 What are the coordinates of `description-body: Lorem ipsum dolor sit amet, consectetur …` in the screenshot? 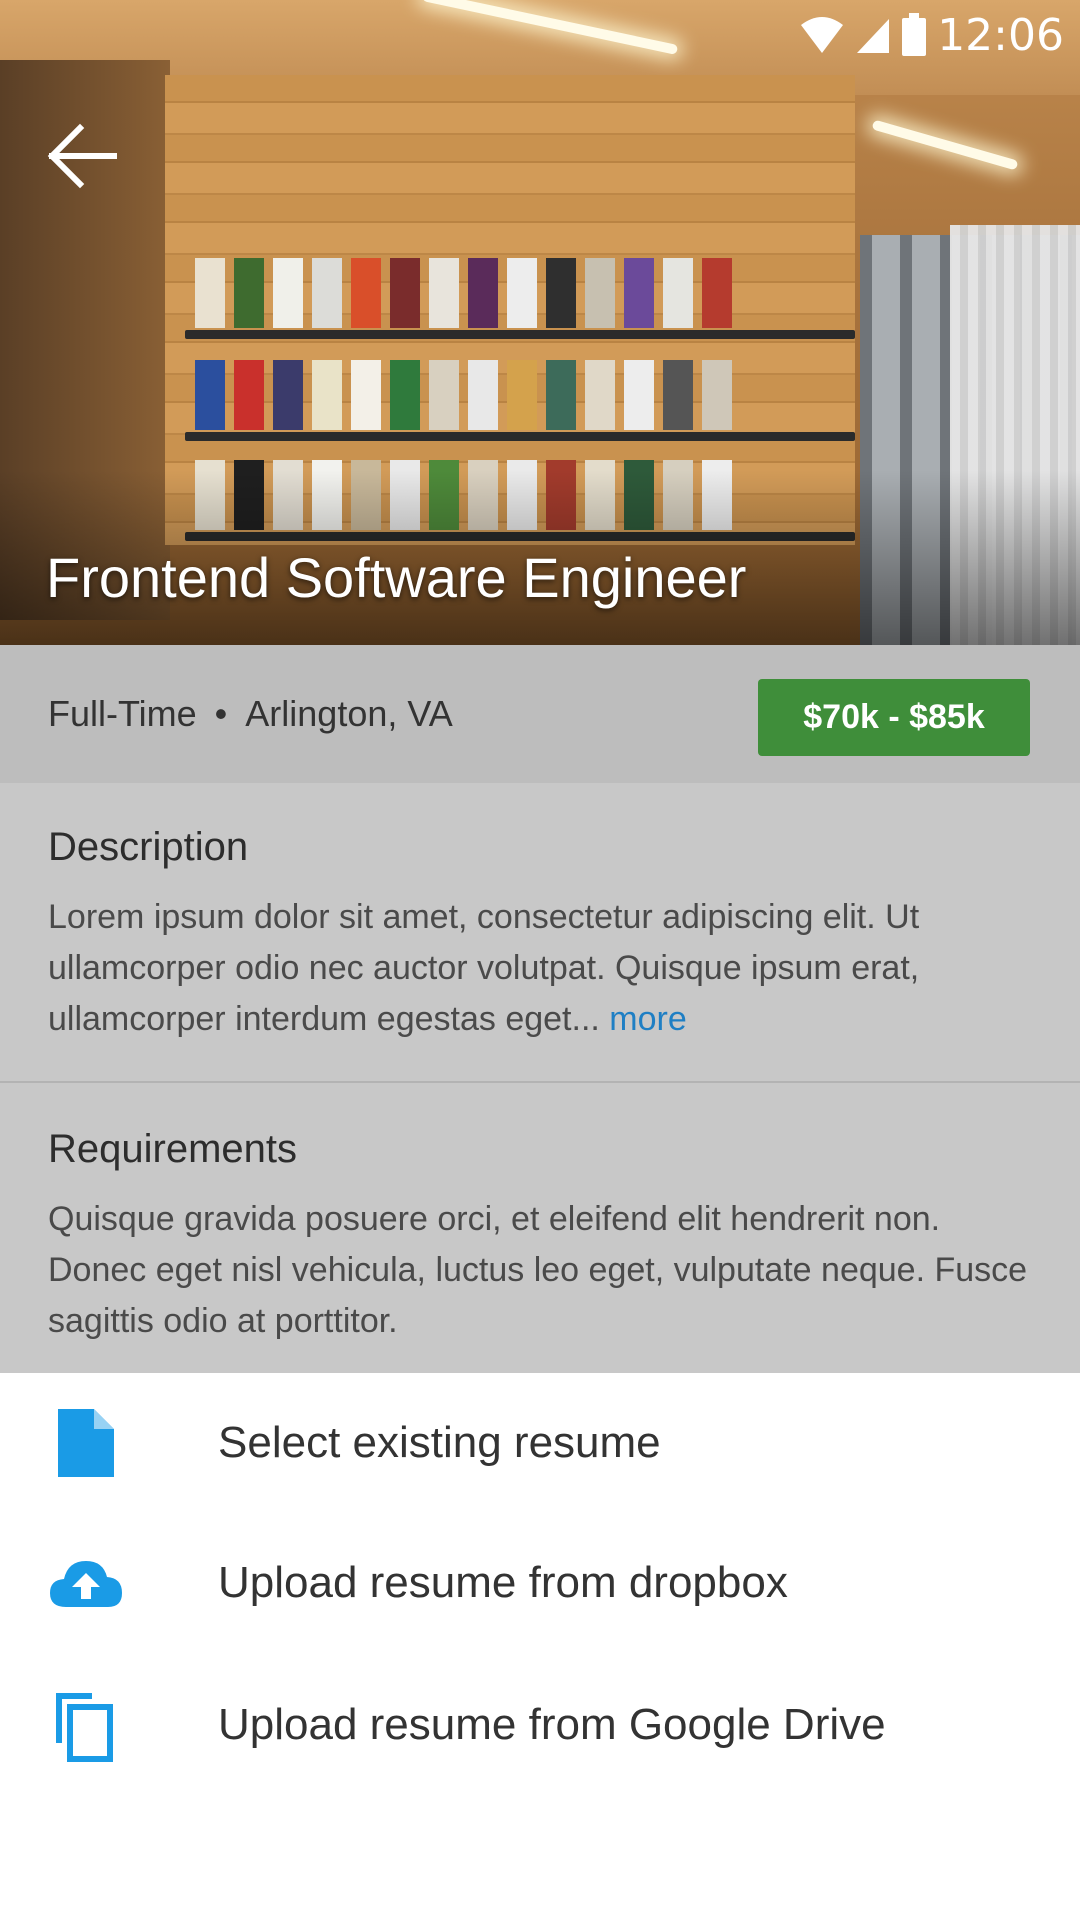 It's located at (484, 968).